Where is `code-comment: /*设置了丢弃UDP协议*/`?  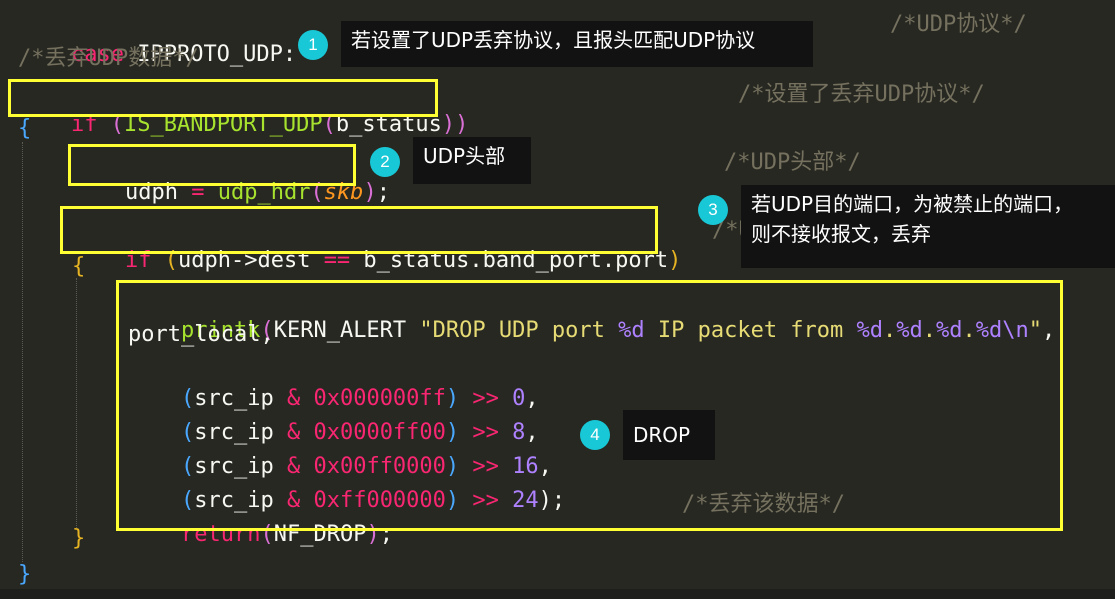 code-comment: /*设置了丢弃UDP协议*/ is located at coordinates (861, 94).